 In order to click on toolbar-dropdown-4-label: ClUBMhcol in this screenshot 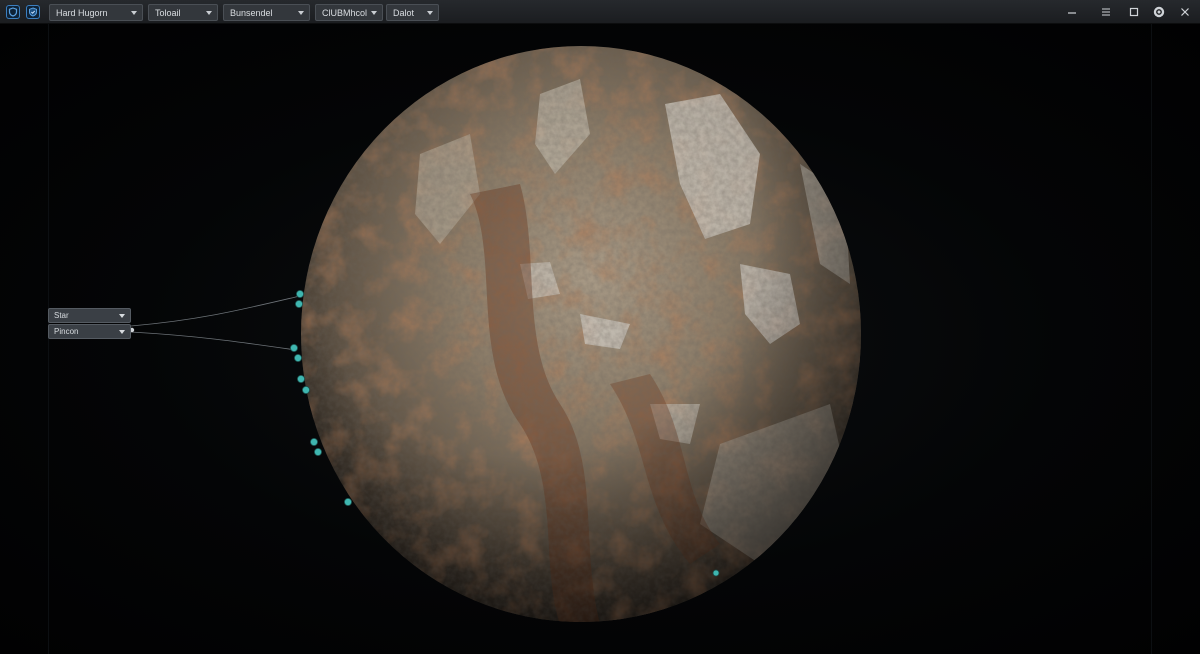, I will do `click(345, 12)`.